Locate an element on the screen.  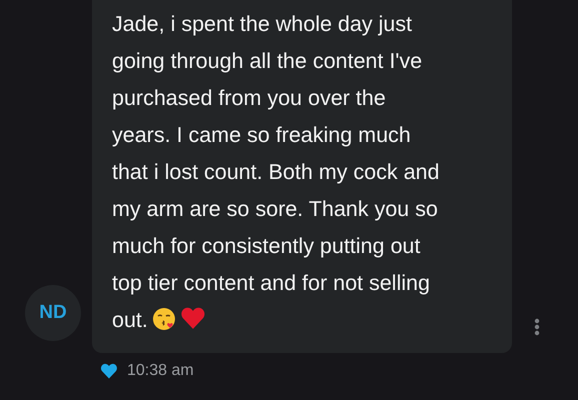
message-line: purchased from you over the is located at coordinates (249, 98).